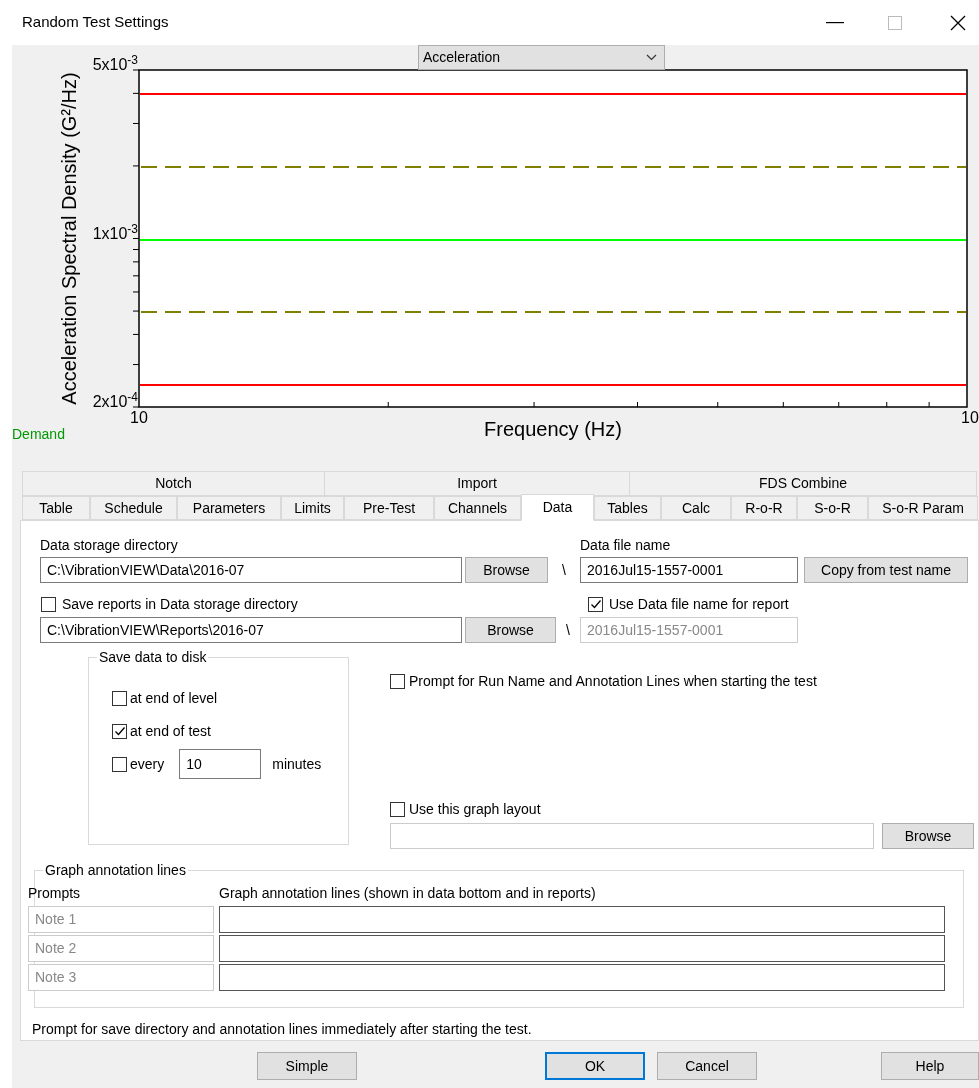 The image size is (979, 1088). I want to click on tab: S-o-R, so click(832, 508).